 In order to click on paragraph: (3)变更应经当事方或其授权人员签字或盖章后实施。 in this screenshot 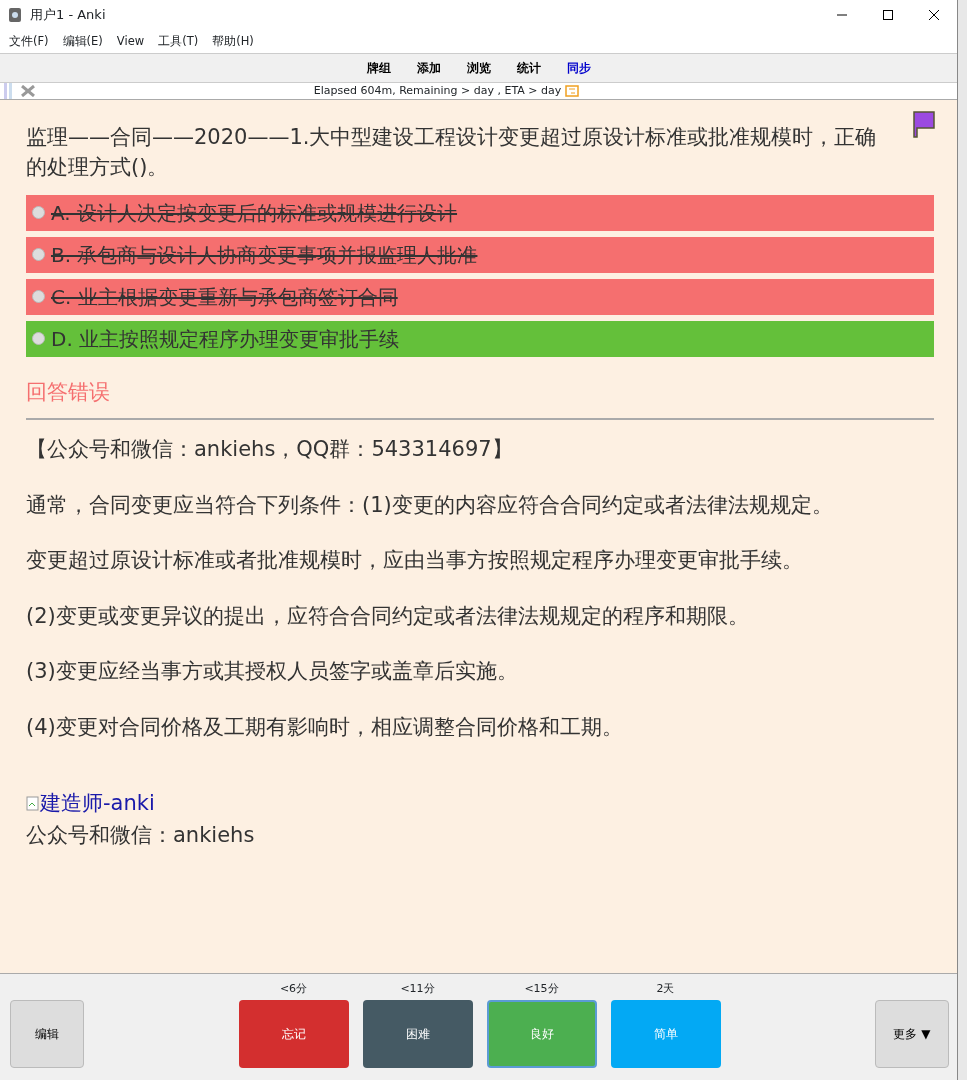, I will do `click(272, 672)`.